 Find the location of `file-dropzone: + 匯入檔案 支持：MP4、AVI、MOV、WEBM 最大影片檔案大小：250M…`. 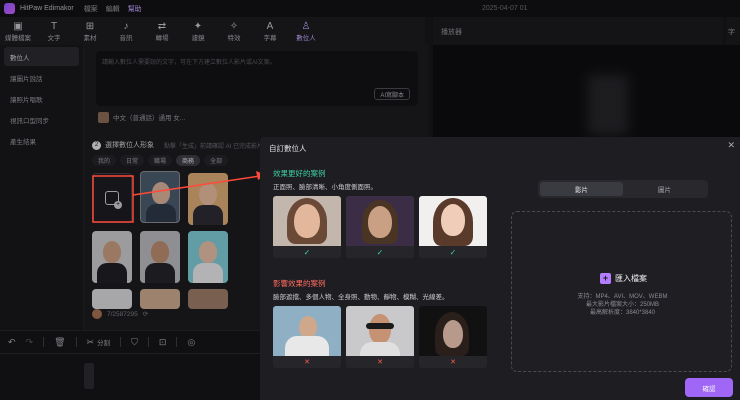

file-dropzone: + 匯入檔案 支持：MP4、AVI、MOV、WEBM 最大影片檔案大小：250M… is located at coordinates (621, 291).